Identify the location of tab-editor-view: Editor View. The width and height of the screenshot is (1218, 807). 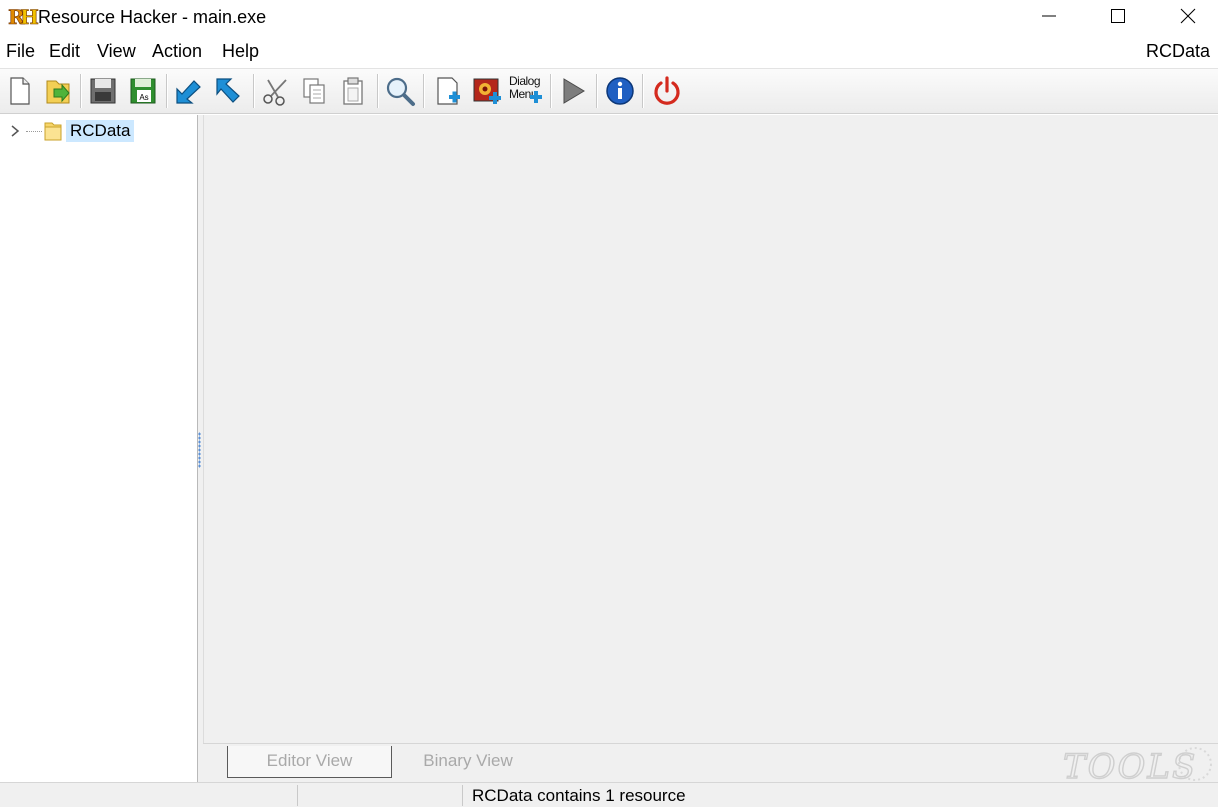
(309, 762).